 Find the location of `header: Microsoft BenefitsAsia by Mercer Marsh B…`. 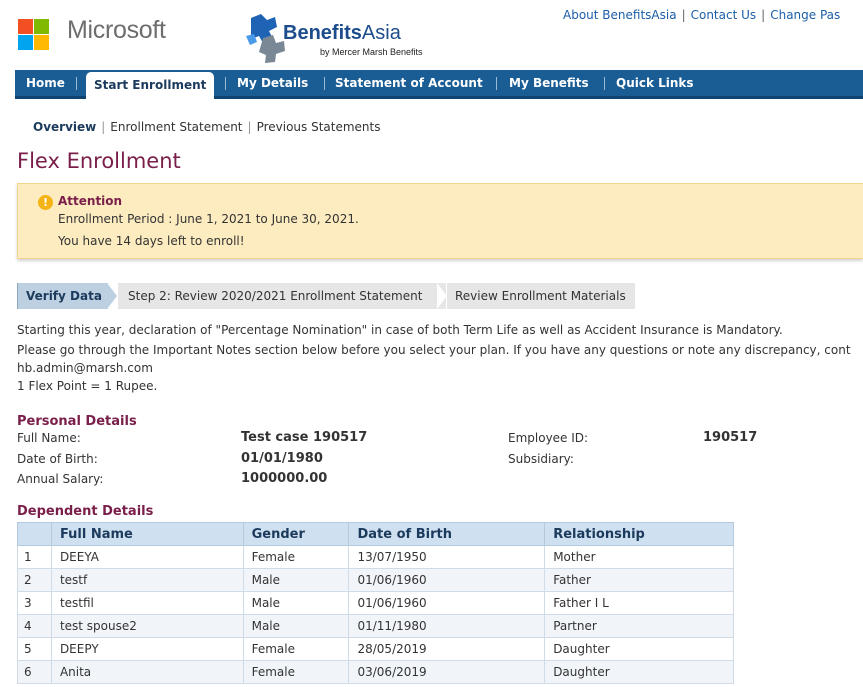

header: Microsoft BenefitsAsia by Mercer Marsh B… is located at coordinates (431, 34).